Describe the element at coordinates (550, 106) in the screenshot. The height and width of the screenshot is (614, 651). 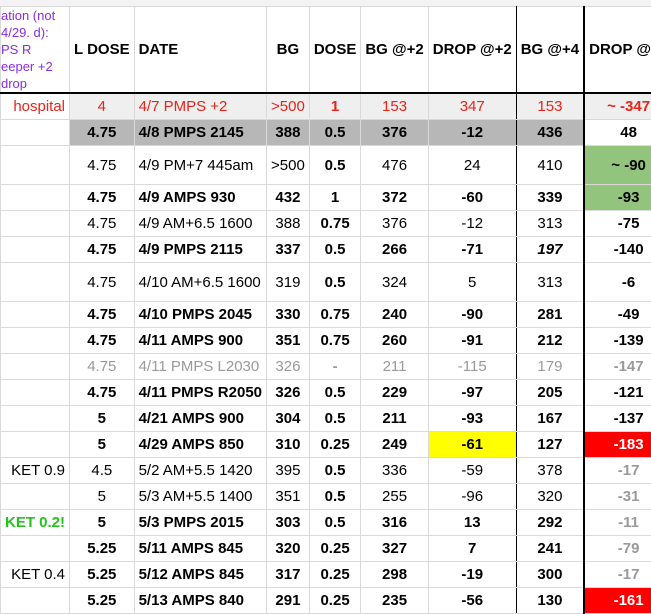
I see `bg-plus4-cell: 153` at that location.